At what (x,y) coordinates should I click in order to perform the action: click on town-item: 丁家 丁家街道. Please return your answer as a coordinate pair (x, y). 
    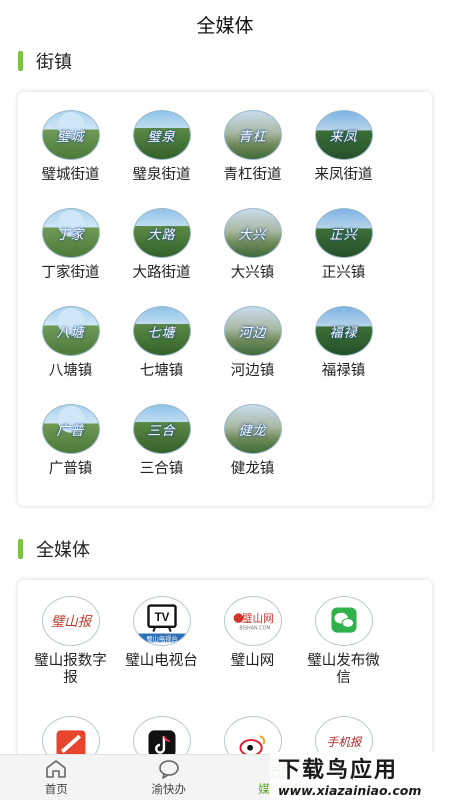
    Looking at the image, I should click on (70, 257).